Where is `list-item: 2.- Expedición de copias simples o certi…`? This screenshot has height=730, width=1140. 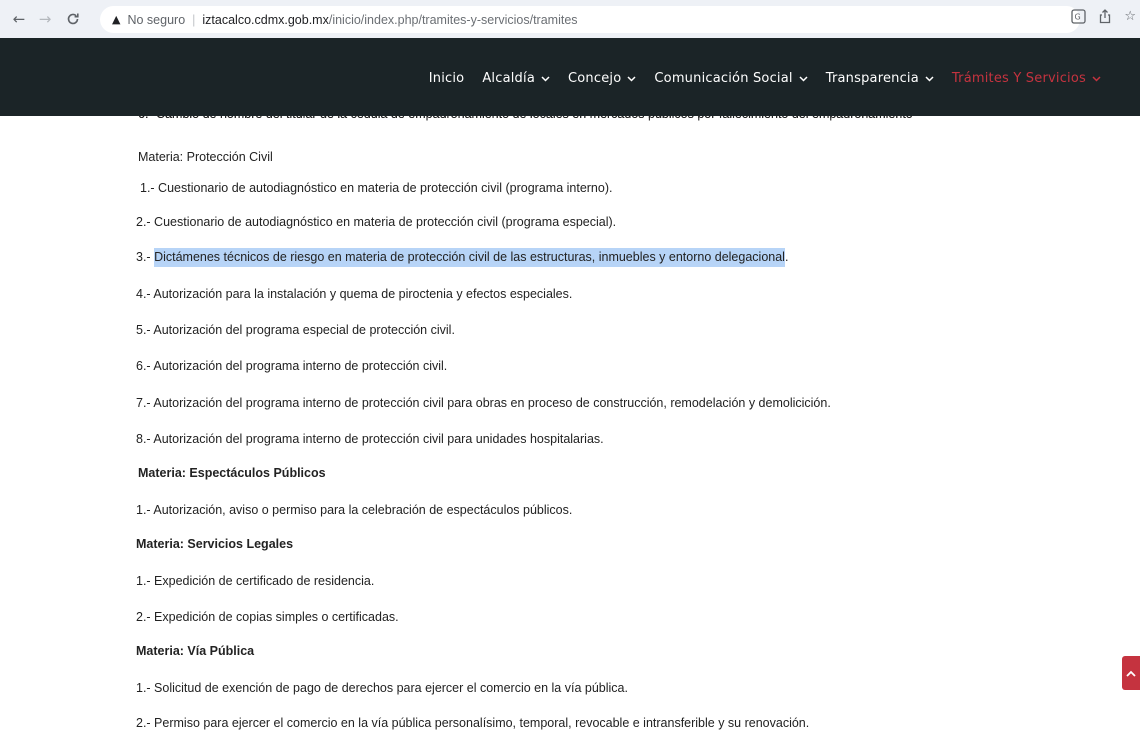
list-item: 2.- Expedición de copias simples o certi… is located at coordinates (267, 617).